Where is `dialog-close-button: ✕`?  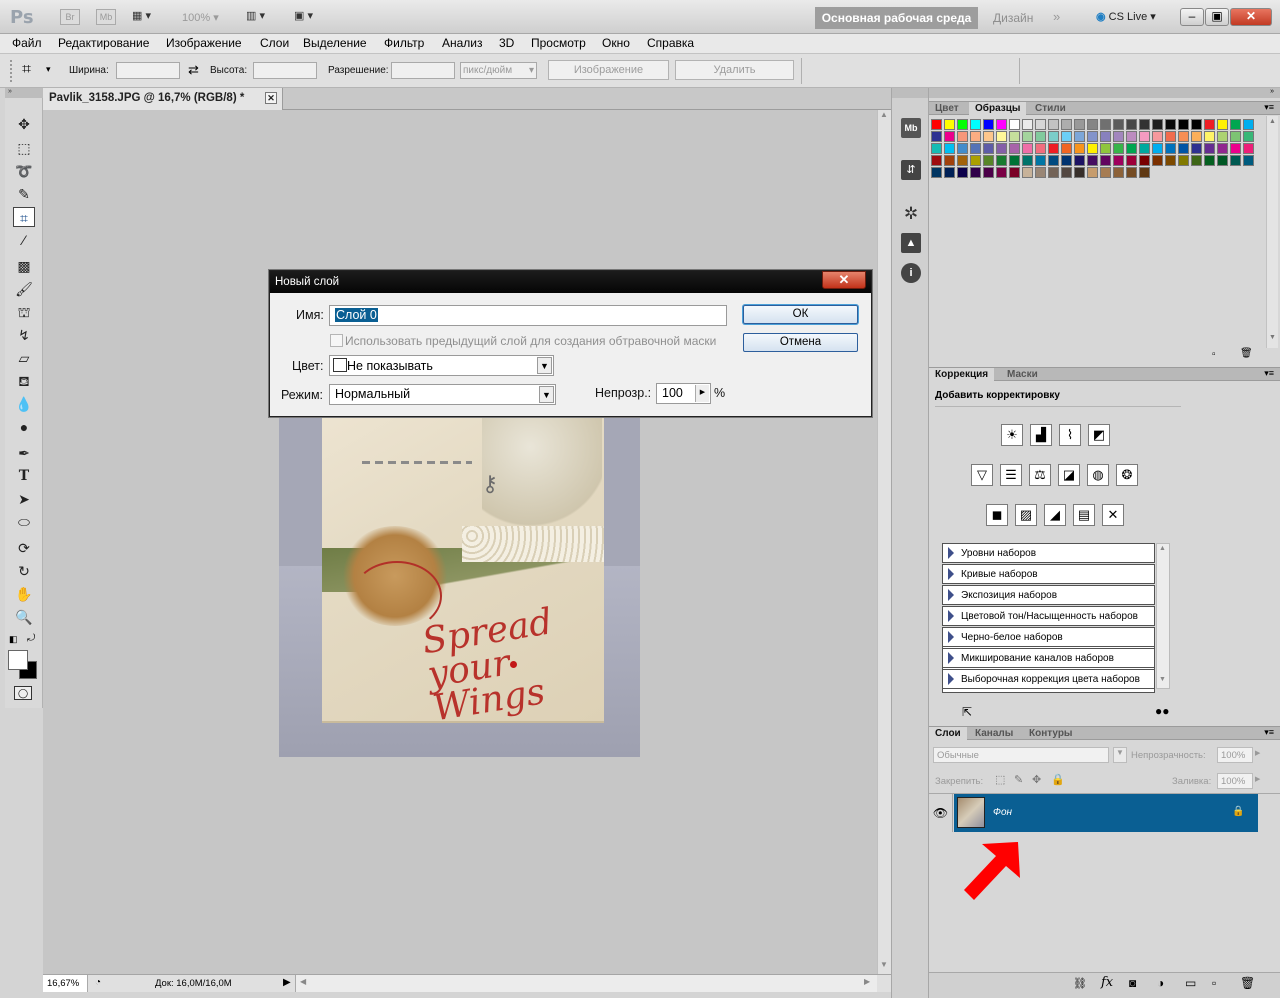
dialog-close-button: ✕ is located at coordinates (844, 280).